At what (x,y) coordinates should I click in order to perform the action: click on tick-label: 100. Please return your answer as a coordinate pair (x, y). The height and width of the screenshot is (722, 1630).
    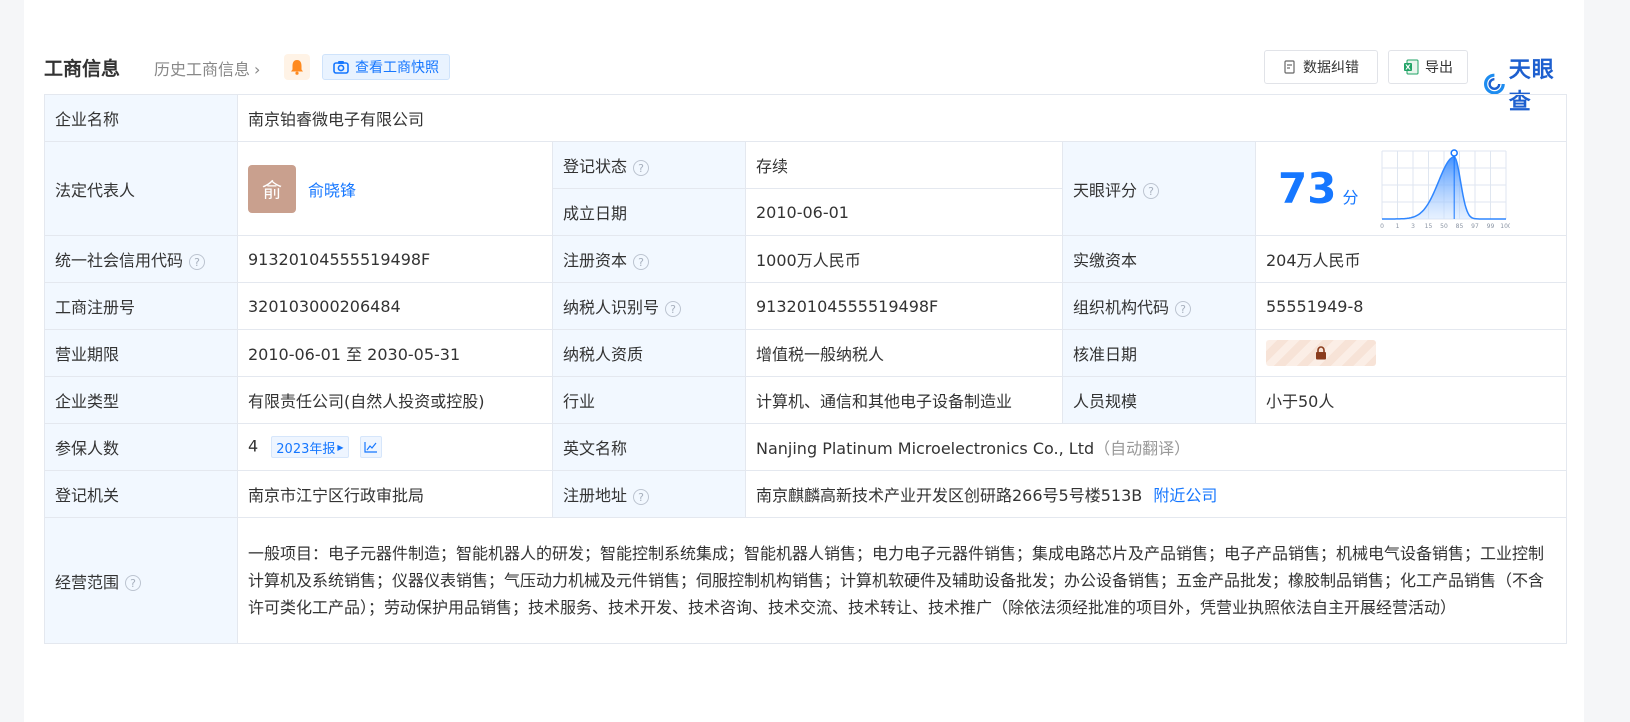
    Looking at the image, I should click on (1506, 226).